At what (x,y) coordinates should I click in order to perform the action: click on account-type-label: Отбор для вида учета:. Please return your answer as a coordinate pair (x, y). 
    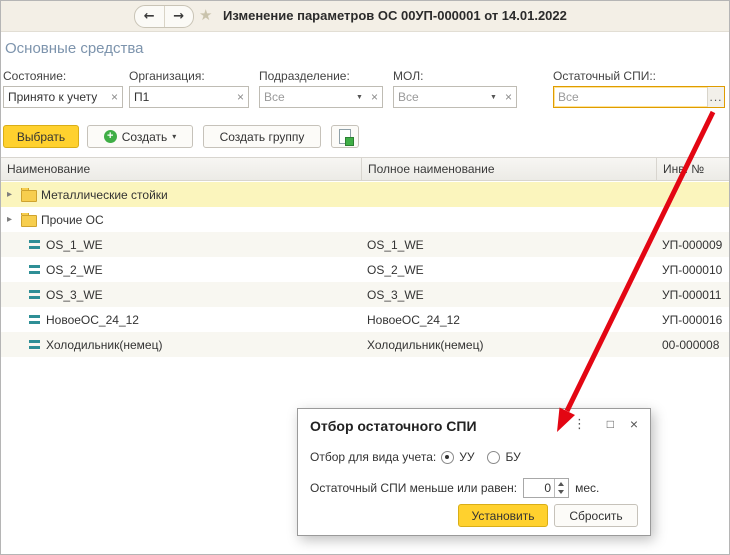
    Looking at the image, I should click on (373, 457).